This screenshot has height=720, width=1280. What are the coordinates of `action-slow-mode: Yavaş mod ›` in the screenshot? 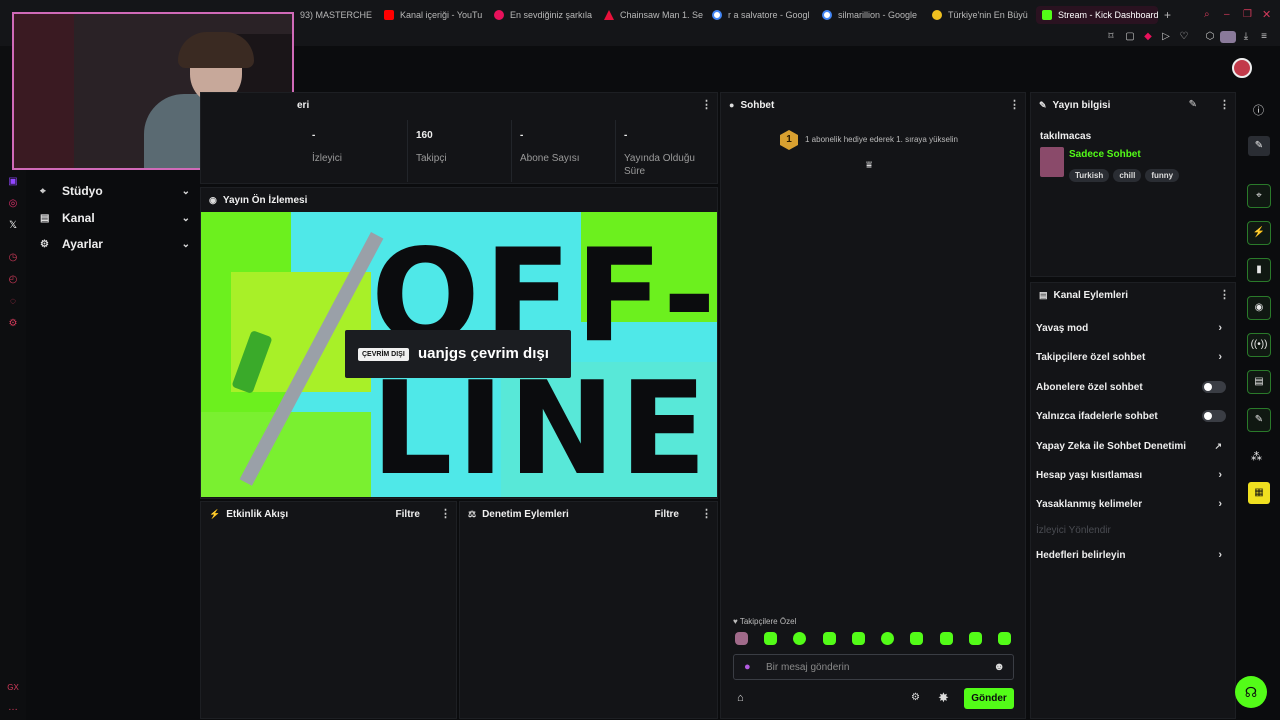 It's located at (1131, 328).